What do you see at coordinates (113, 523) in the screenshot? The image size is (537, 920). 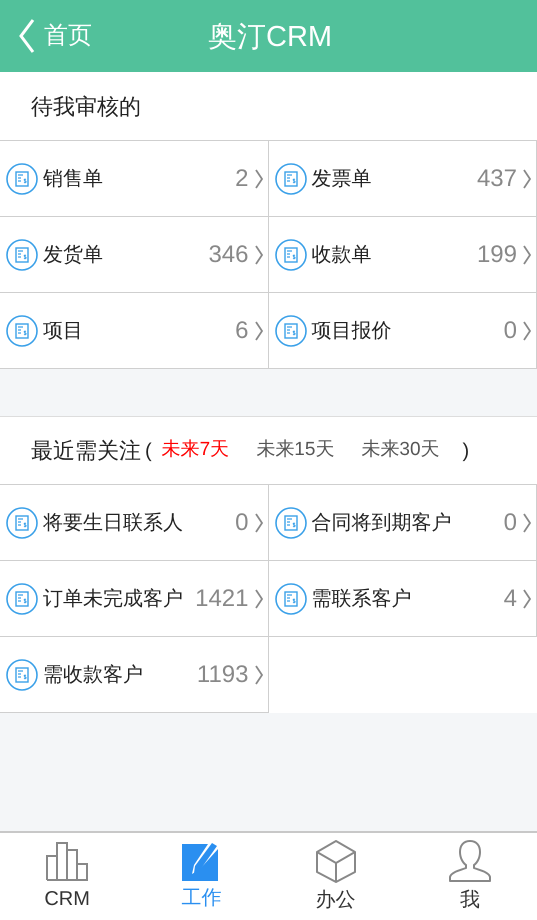 I see `item-label: 将要生日联系人` at bounding box center [113, 523].